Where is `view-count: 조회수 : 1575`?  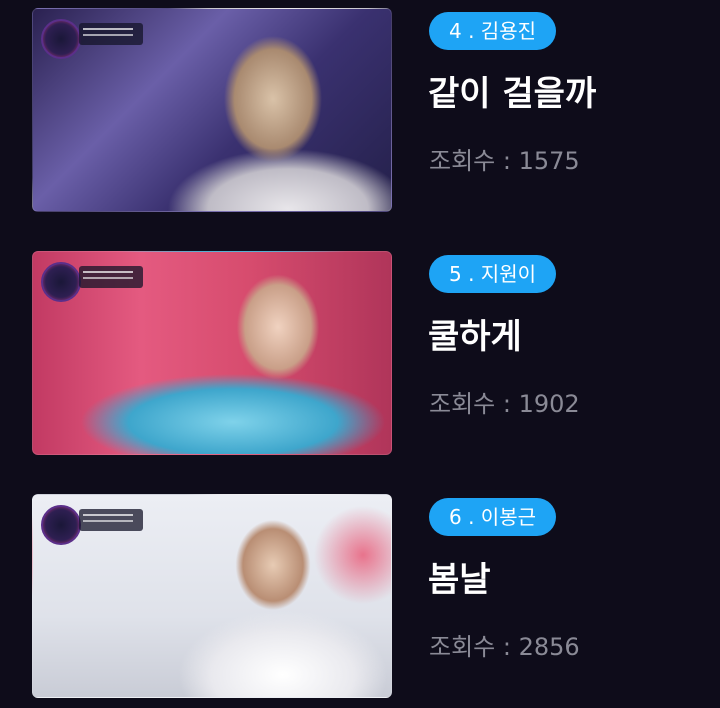
view-count: 조회수 : 1575 is located at coordinates (504, 161).